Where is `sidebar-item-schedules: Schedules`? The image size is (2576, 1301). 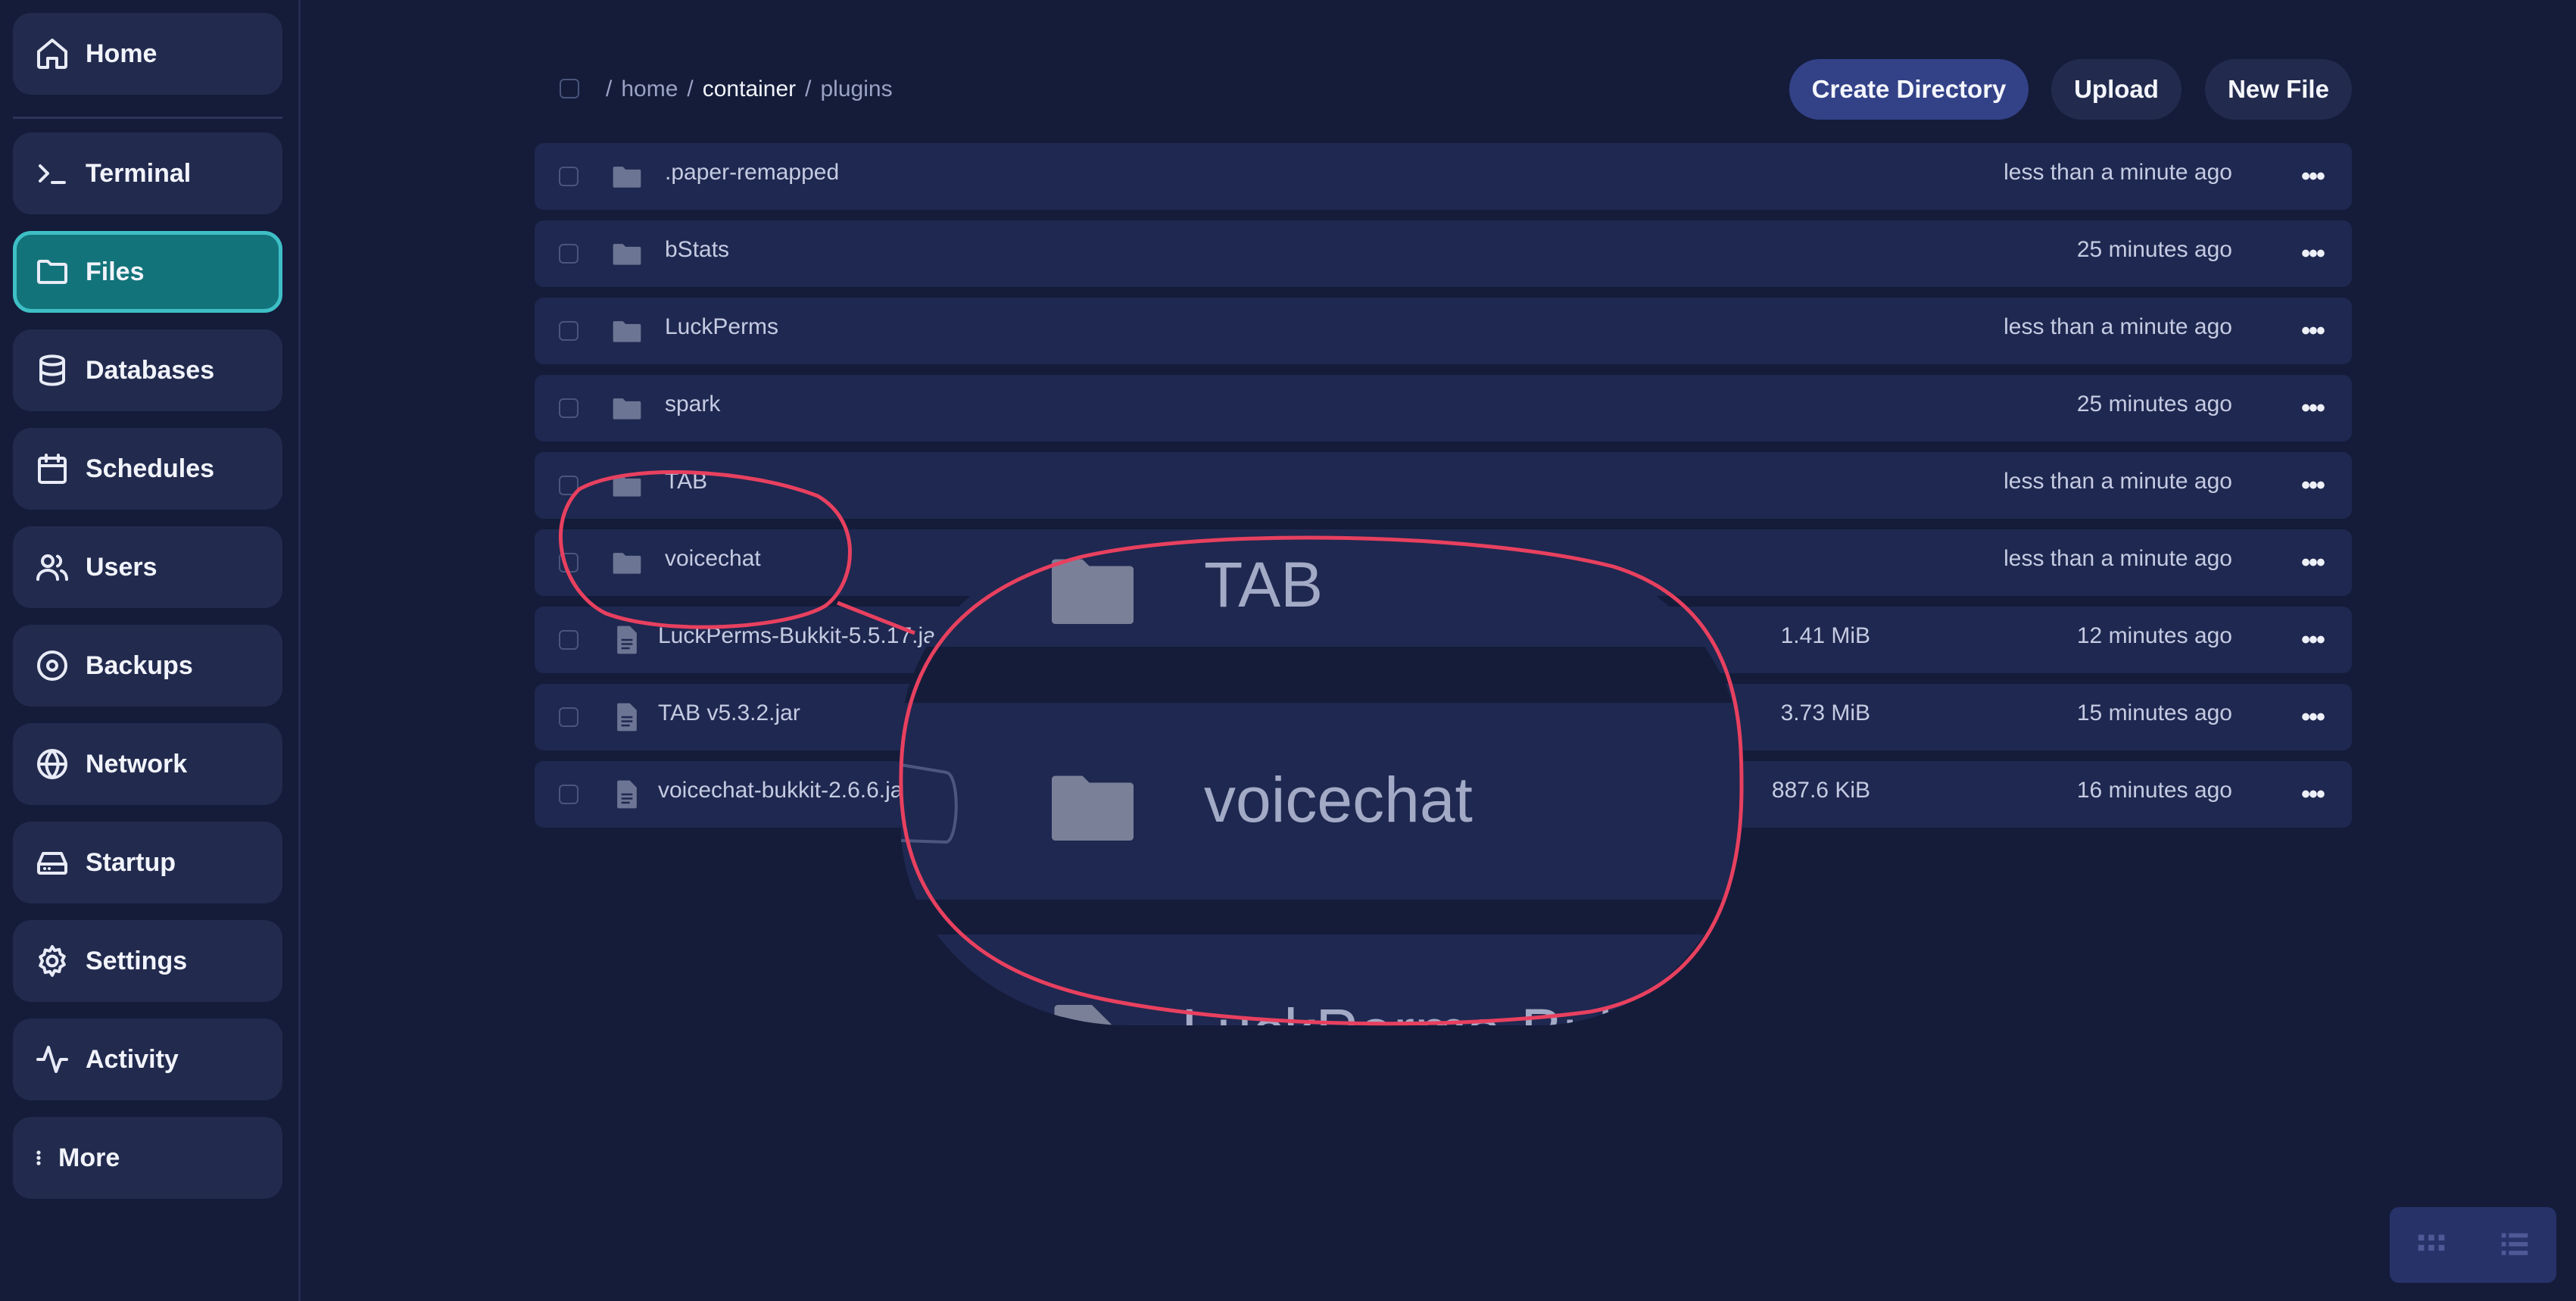
sidebar-item-schedules: Schedules is located at coordinates (147, 469).